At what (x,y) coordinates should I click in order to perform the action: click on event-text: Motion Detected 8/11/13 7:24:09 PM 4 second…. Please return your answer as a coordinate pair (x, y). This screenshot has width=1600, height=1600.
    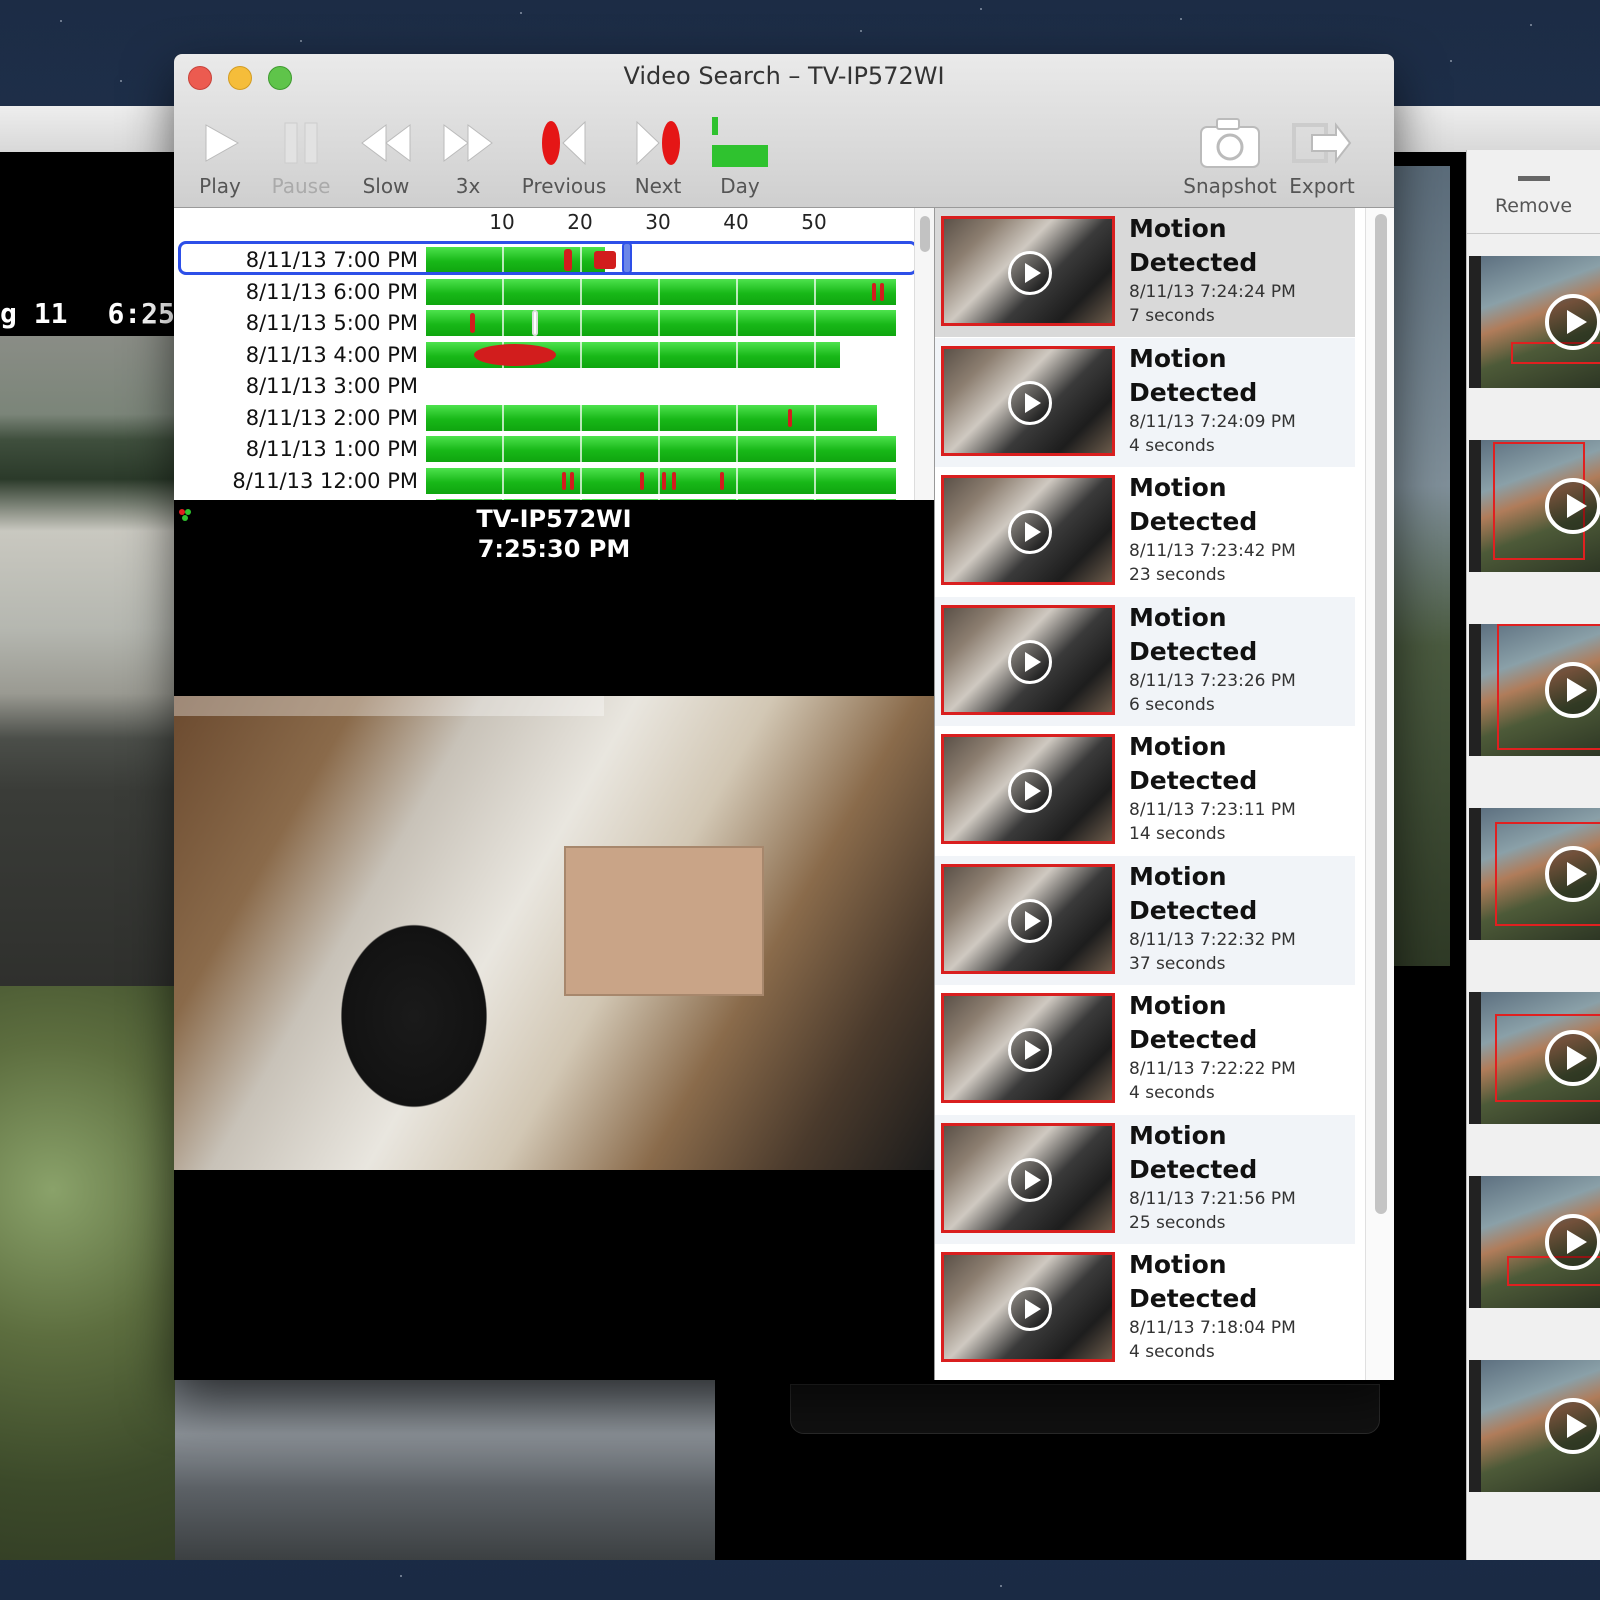
    Looking at the image, I should click on (1239, 400).